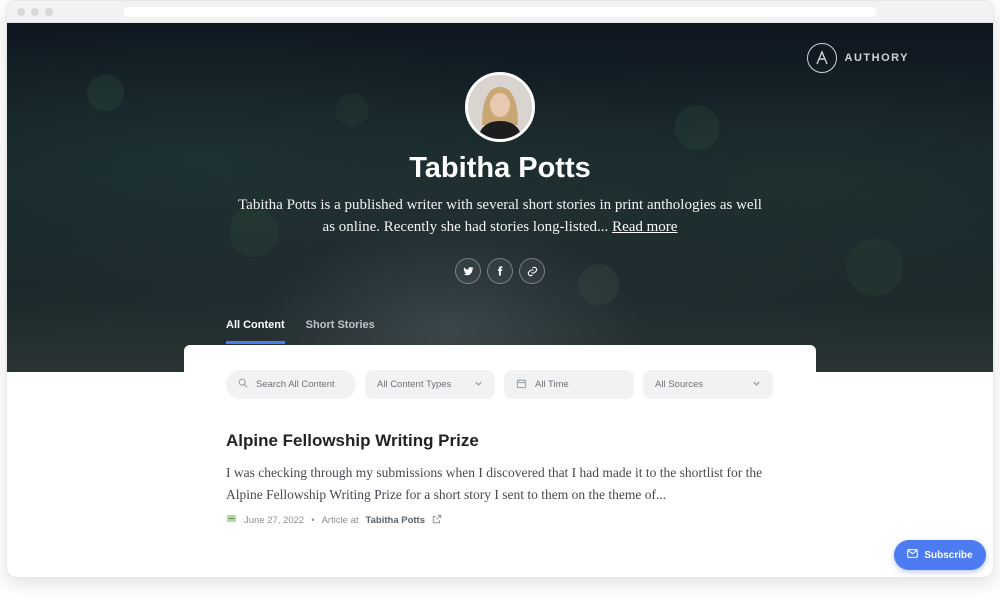 The height and width of the screenshot is (612, 1000). What do you see at coordinates (274, 520) in the screenshot?
I see `article-date: June 27, 2022` at bounding box center [274, 520].